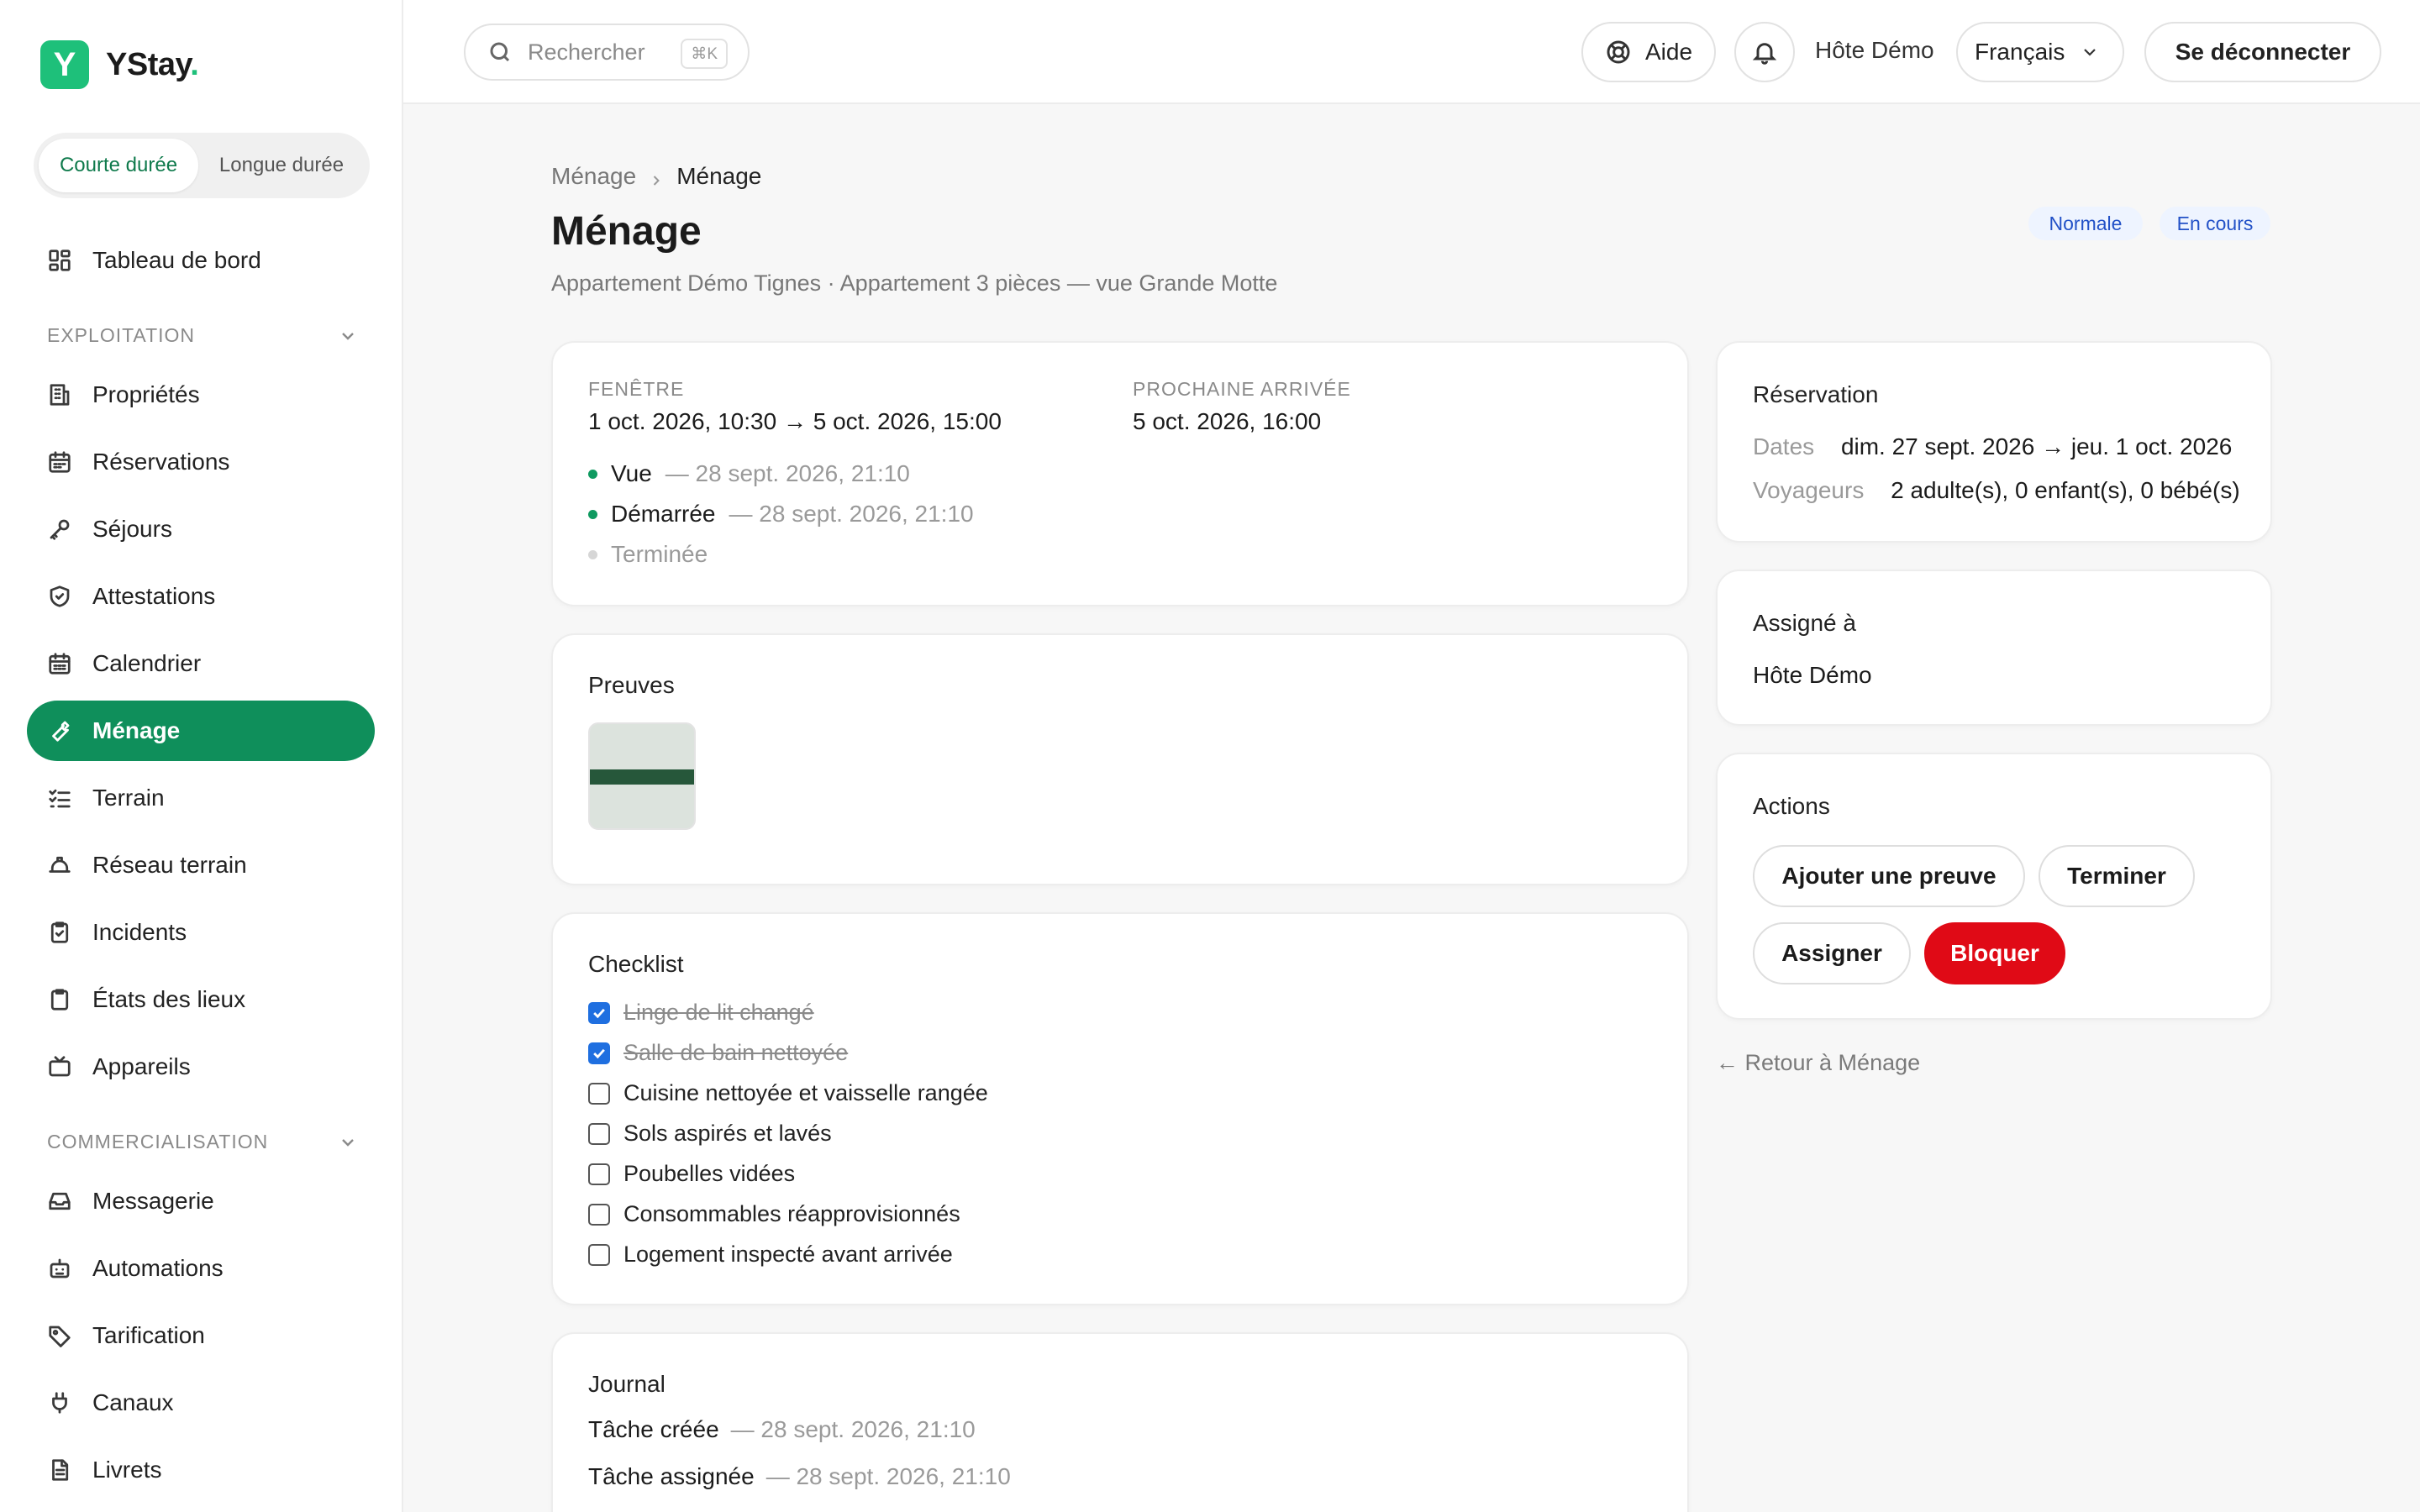 The image size is (2420, 1512). What do you see at coordinates (593, 176) in the screenshot?
I see `breadcrumb-parent-link: Ménage` at bounding box center [593, 176].